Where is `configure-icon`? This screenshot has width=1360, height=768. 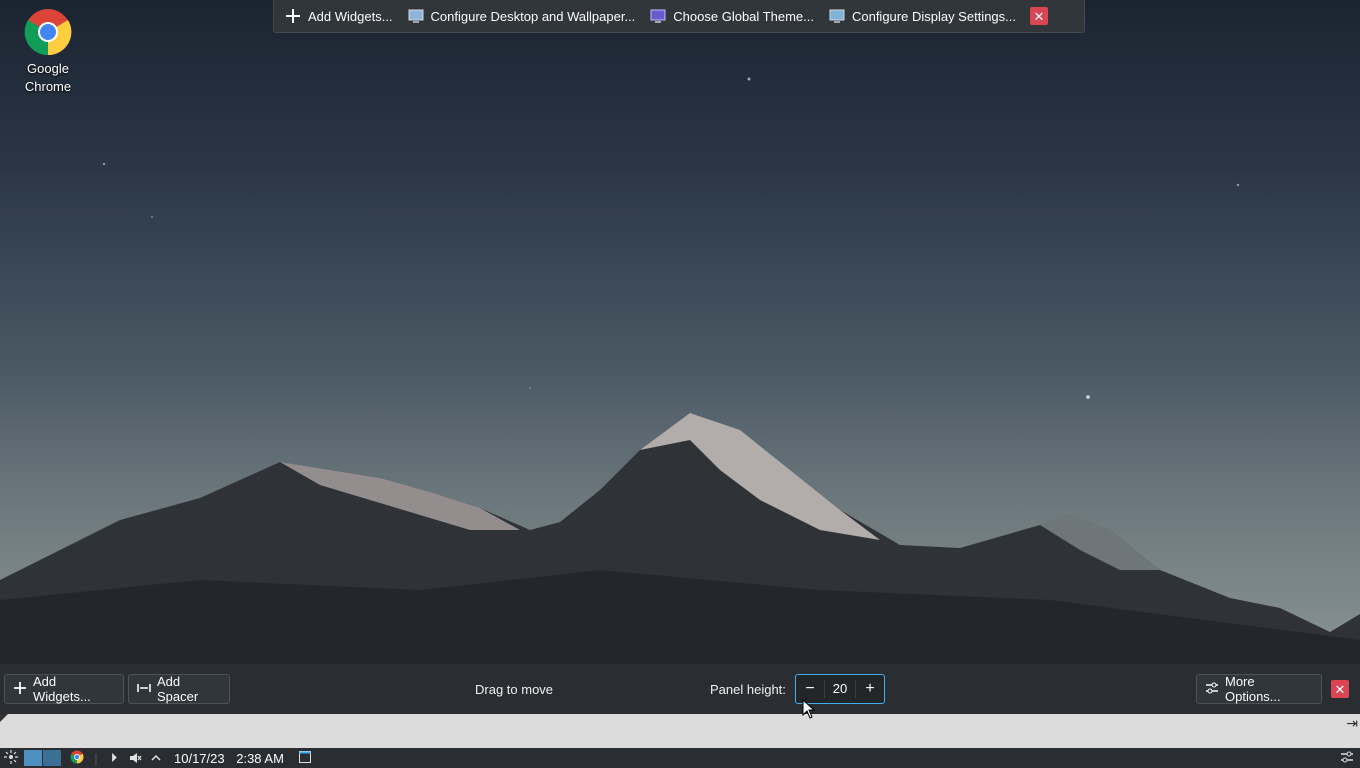
configure-icon is located at coordinates (1347, 758).